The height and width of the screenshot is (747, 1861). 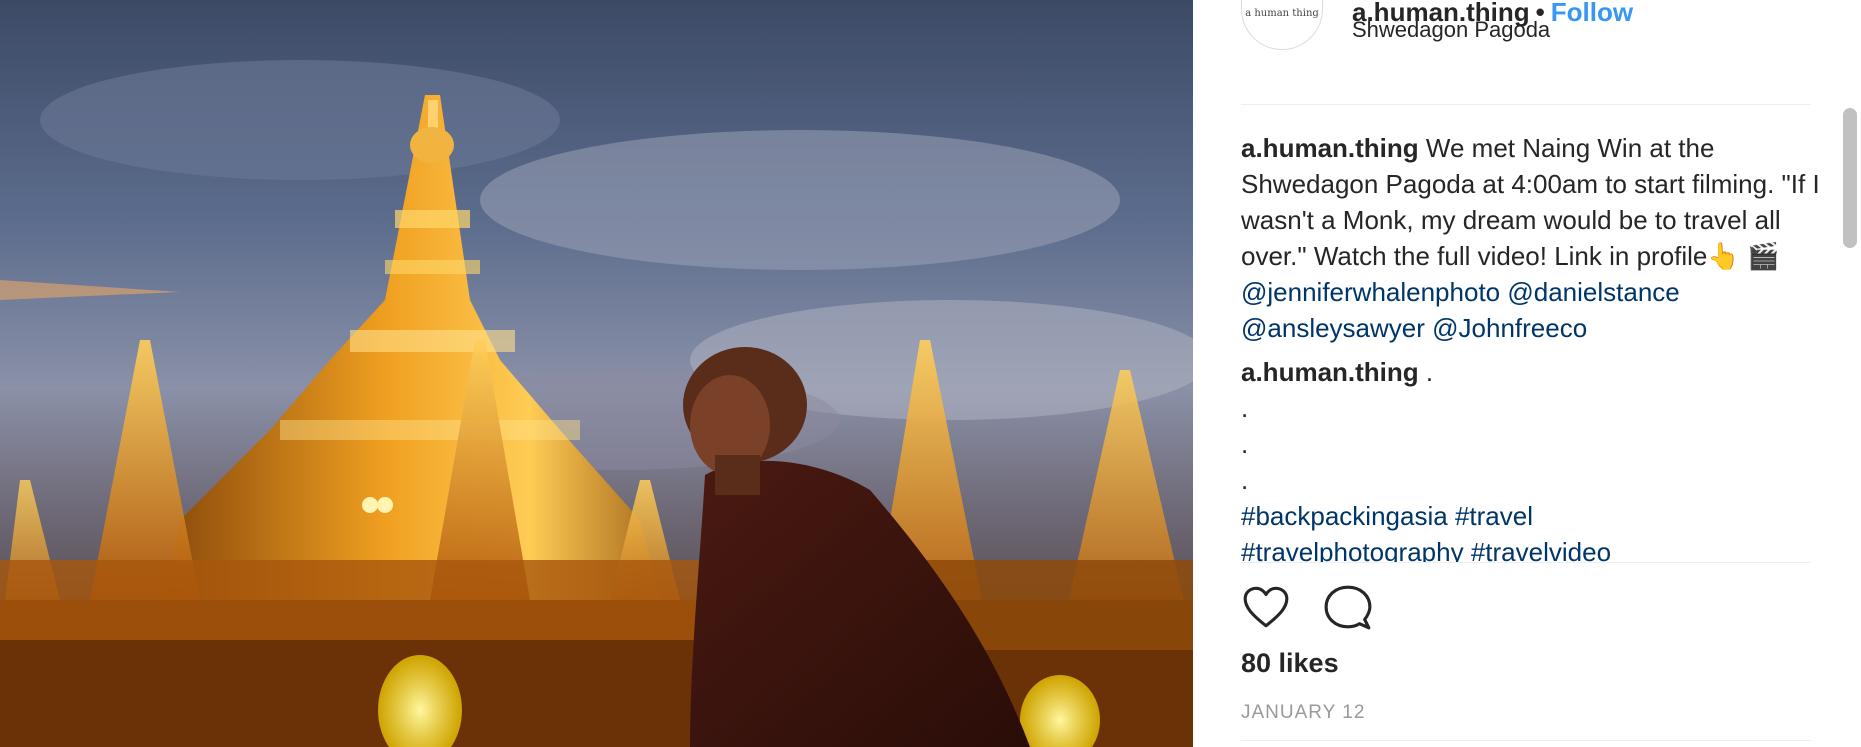 I want to click on hashtag-link: #travelvideo, so click(x=1541, y=549).